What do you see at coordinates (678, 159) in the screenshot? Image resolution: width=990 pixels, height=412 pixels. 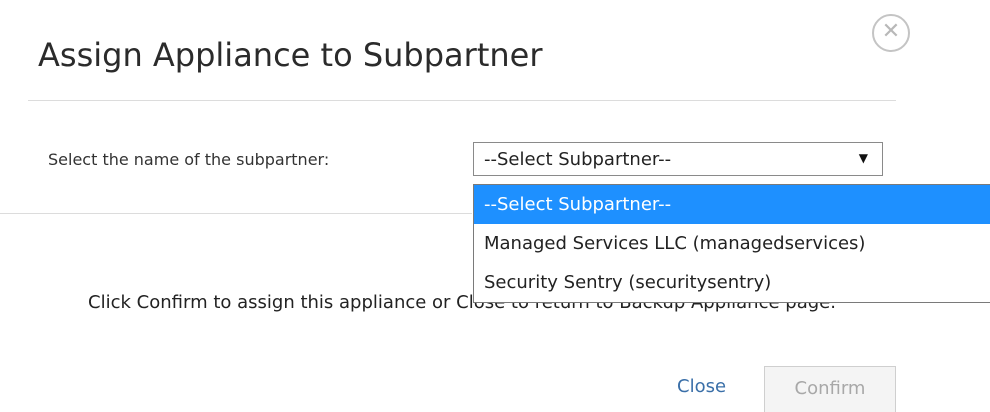 I see `subpartner-select: --Select Subpartner-- ▼` at bounding box center [678, 159].